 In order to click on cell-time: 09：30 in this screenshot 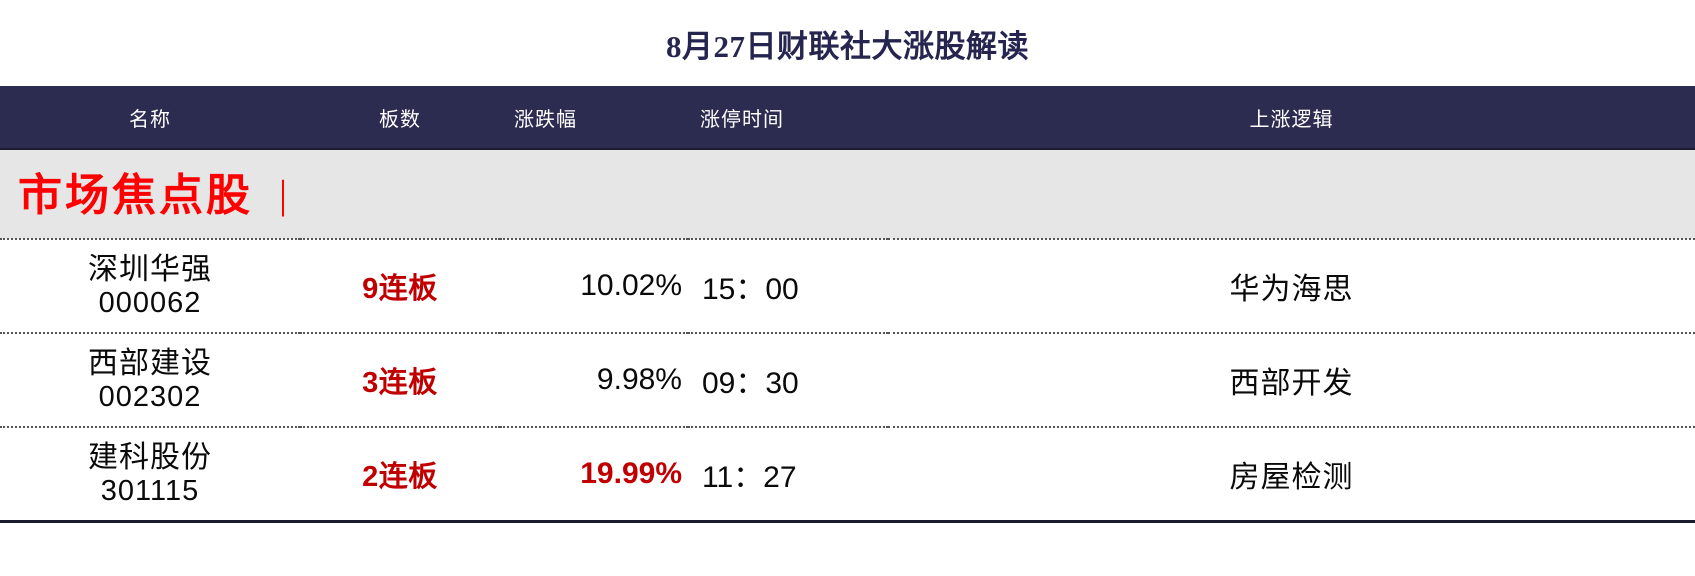, I will do `click(788, 380)`.